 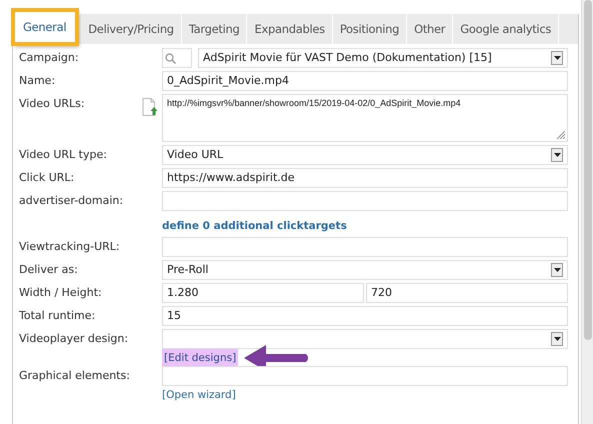 What do you see at coordinates (150, 107) in the screenshot?
I see `file-upload-icon` at bounding box center [150, 107].